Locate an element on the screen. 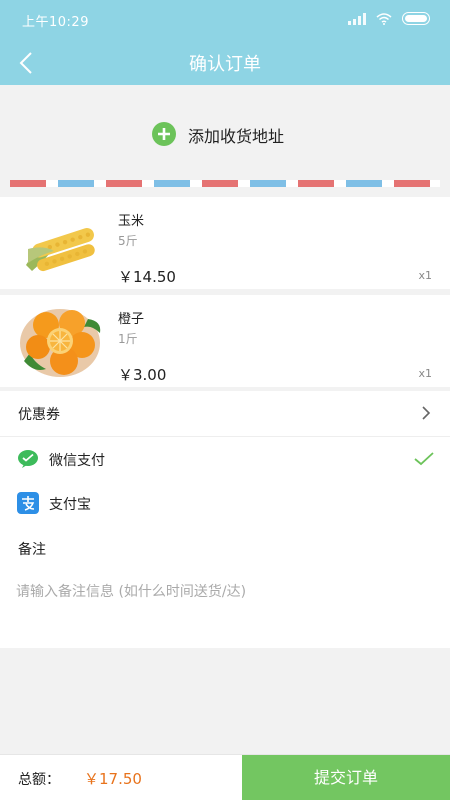 This screenshot has height=800, width=450. bottom-bar: 总额： ￥17.50 提交订单 is located at coordinates (225, 777).